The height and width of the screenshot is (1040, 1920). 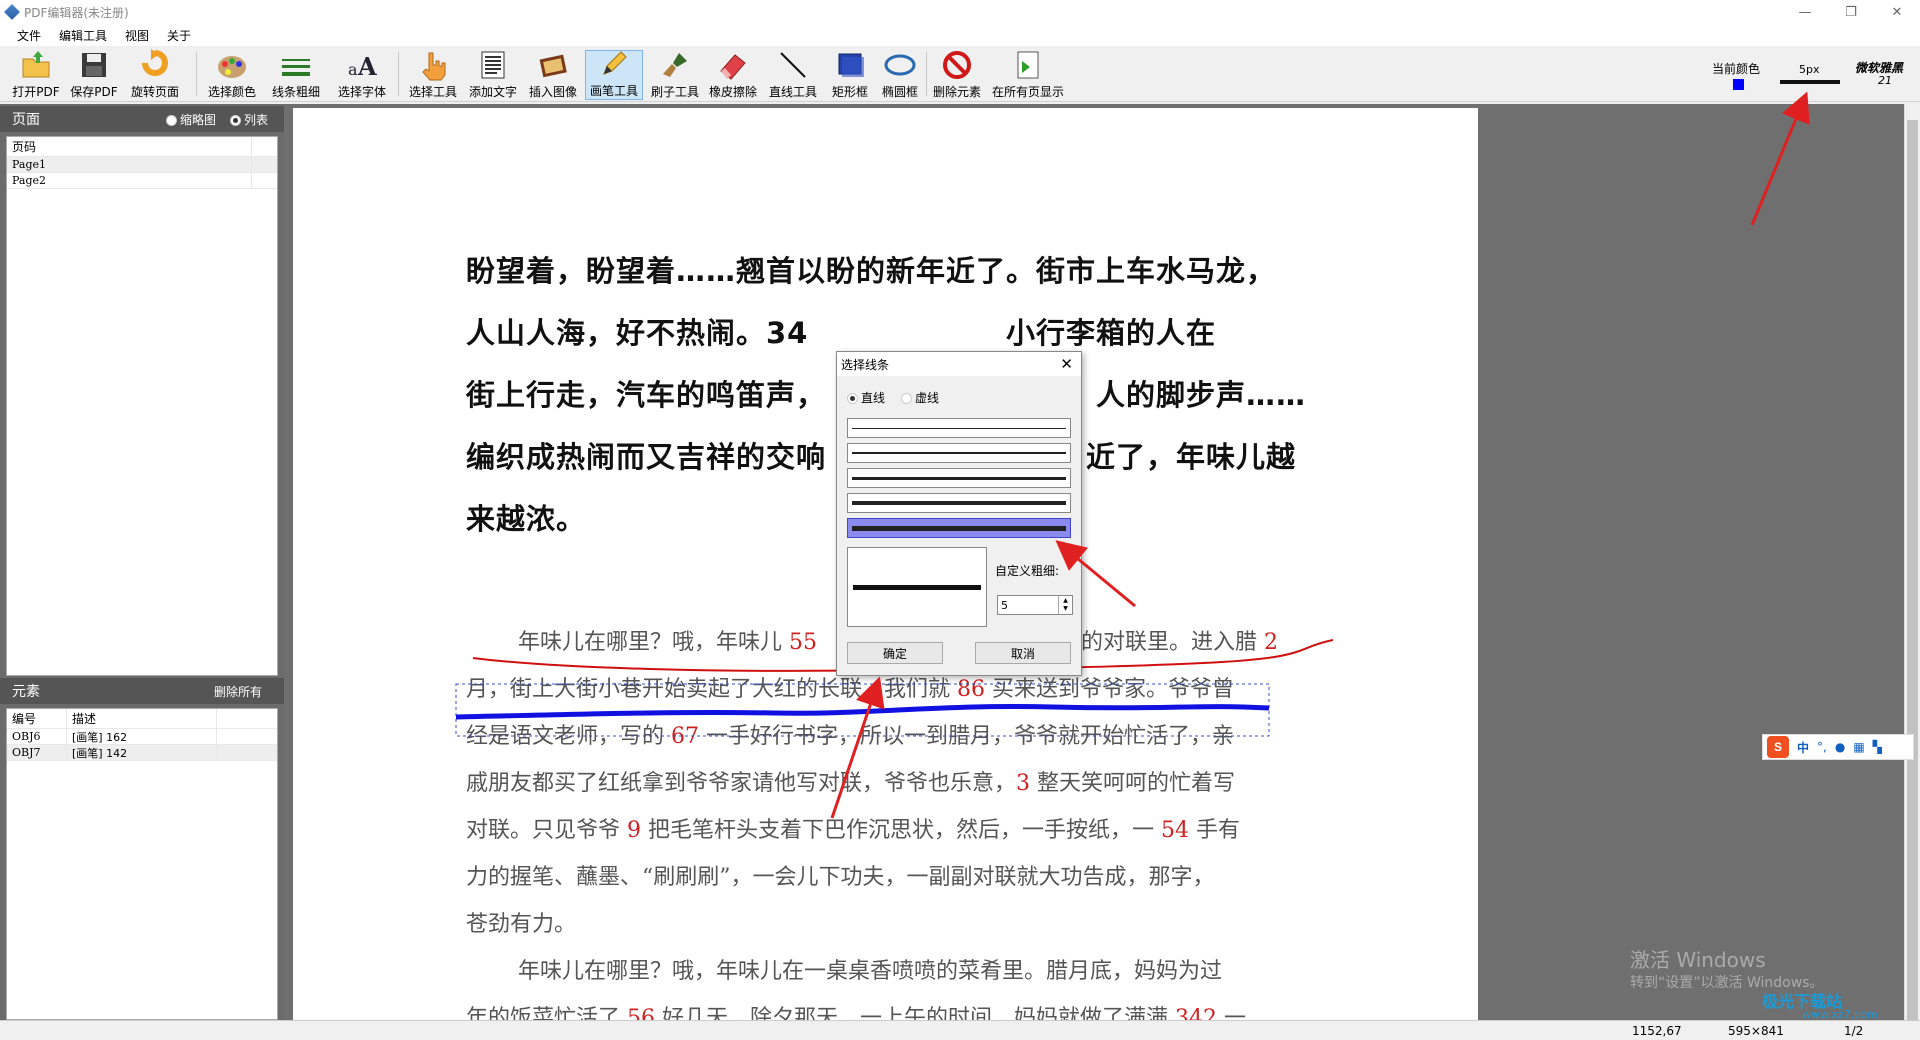 What do you see at coordinates (1912, 570) in the screenshot?
I see `scroll-thumb` at bounding box center [1912, 570].